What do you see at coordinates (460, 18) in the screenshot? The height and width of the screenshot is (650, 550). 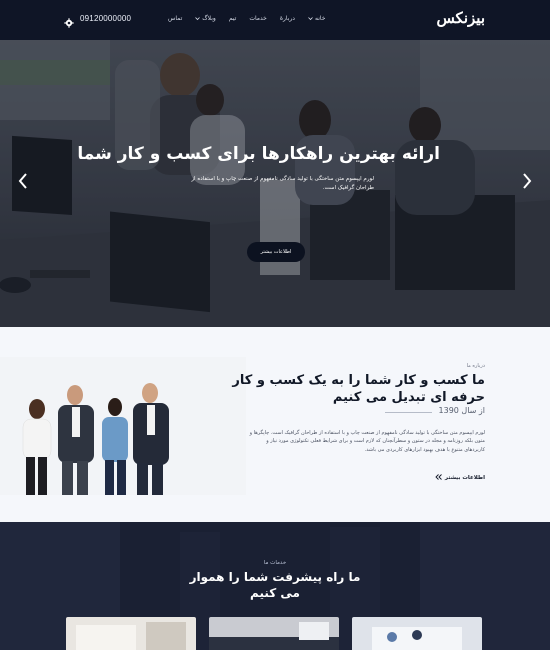 I see `site-logo: بیزنکس` at bounding box center [460, 18].